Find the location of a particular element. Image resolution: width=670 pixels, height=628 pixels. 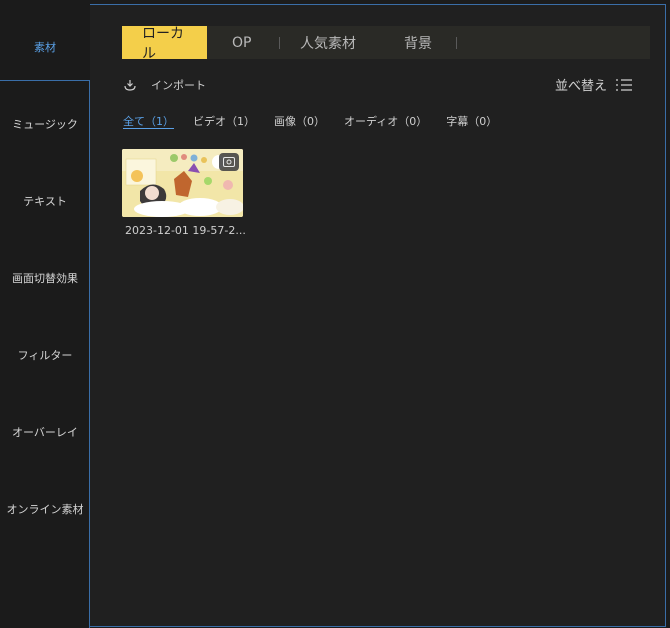

media-filter-bar: 全て（1） ビデオ（1） 画像（0） オーディオ（0） 字幕（0） is located at coordinates (319, 121).